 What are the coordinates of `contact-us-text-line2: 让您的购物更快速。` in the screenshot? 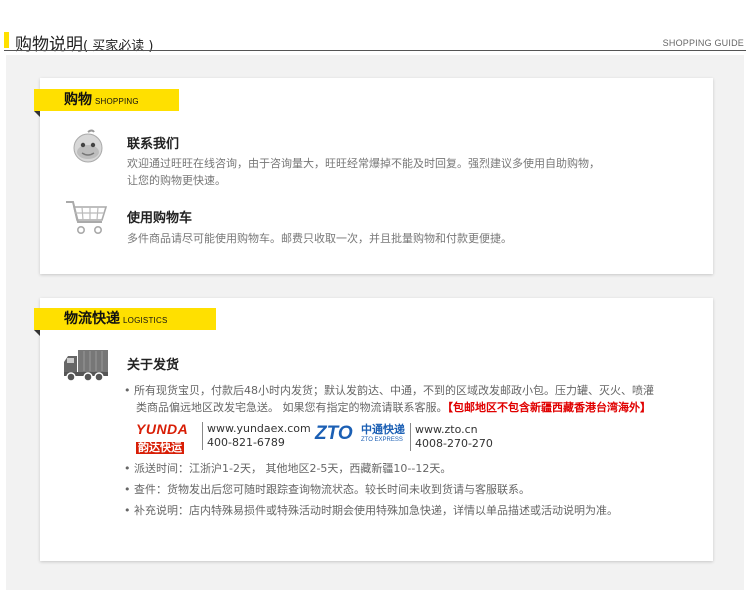 It's located at (176, 180).